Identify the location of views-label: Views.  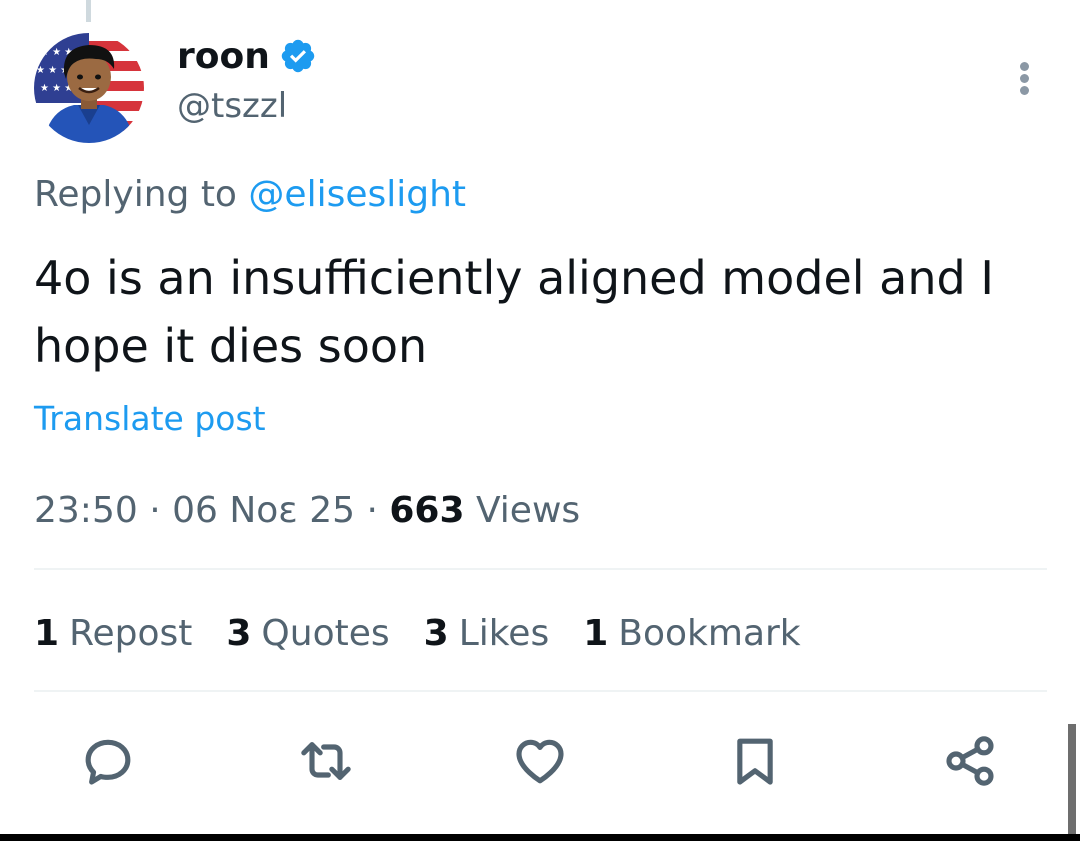
(528, 510).